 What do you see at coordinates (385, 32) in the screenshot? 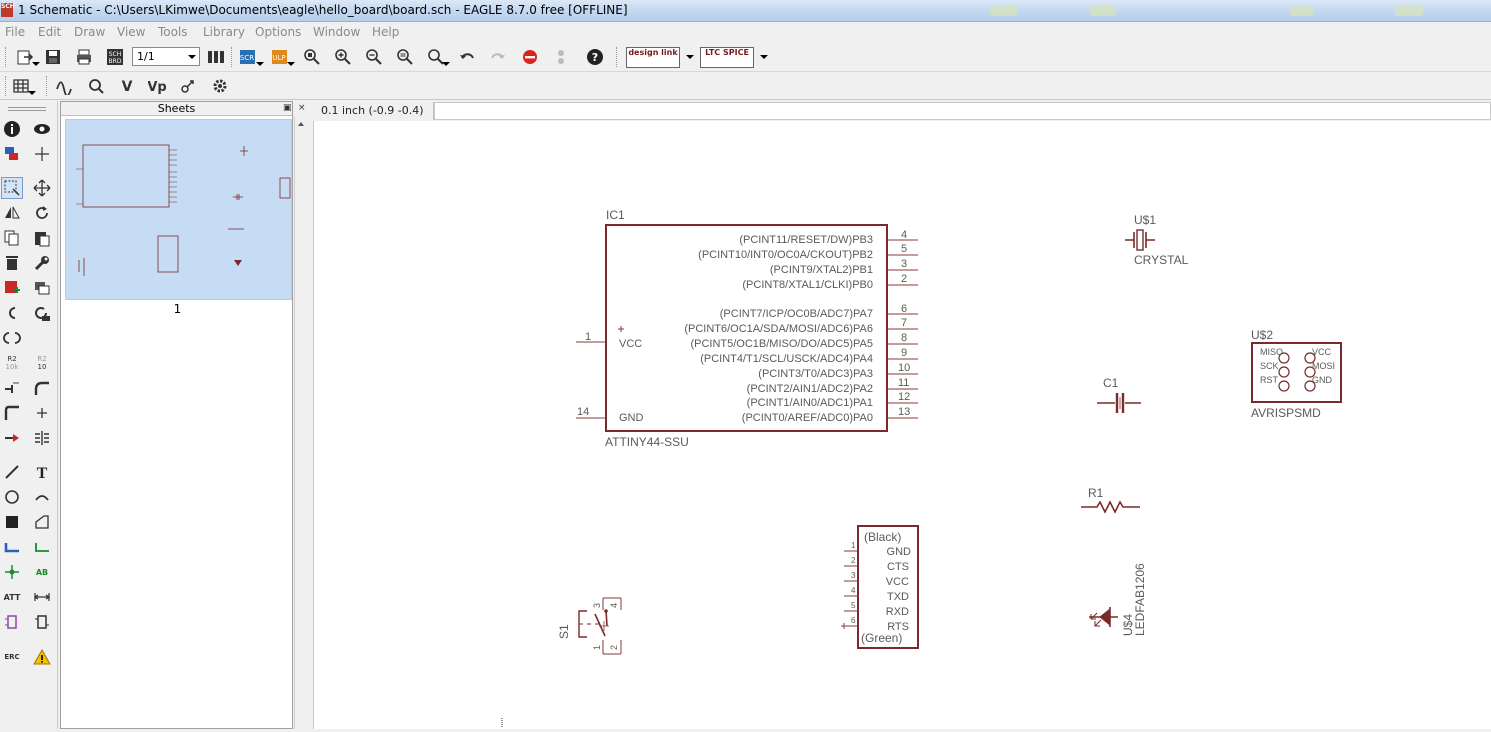
I see `menu-help: Help` at bounding box center [385, 32].